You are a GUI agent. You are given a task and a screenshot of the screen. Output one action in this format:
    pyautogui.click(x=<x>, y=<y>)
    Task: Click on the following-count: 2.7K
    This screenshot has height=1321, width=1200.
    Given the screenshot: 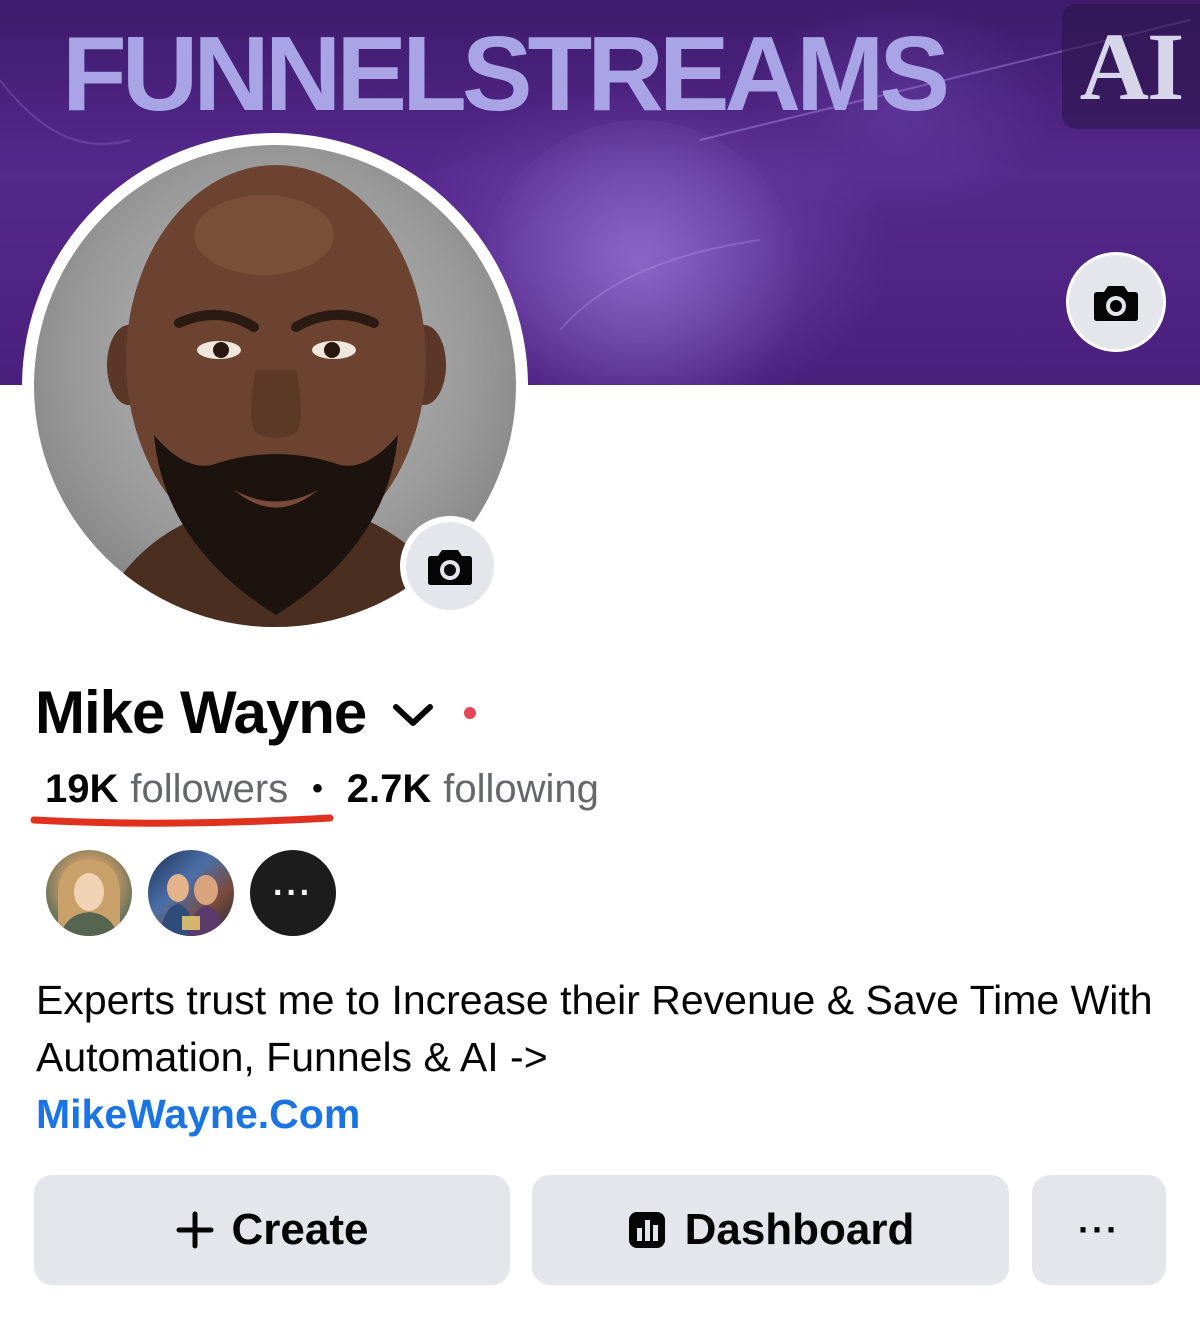 What is the action you would take?
    pyautogui.click(x=389, y=788)
    